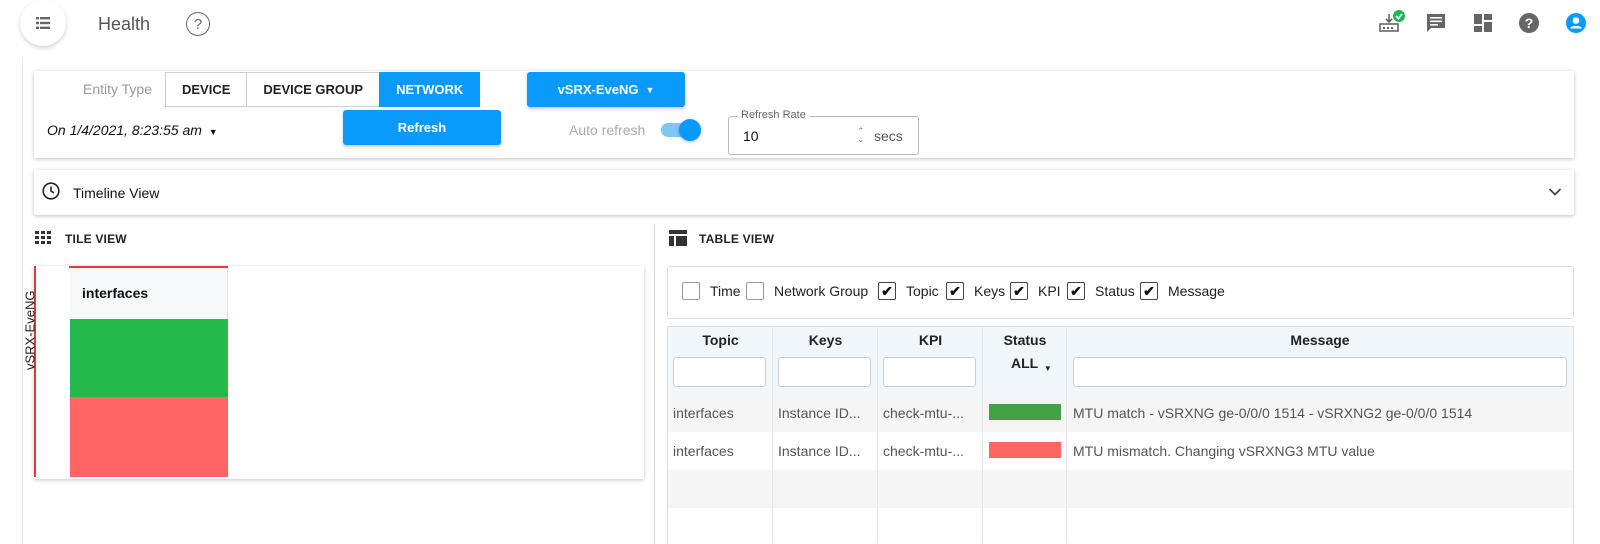 This screenshot has height=544, width=1600. I want to click on table-header-row: Topic Keys KPI Status Message, so click(1120, 340).